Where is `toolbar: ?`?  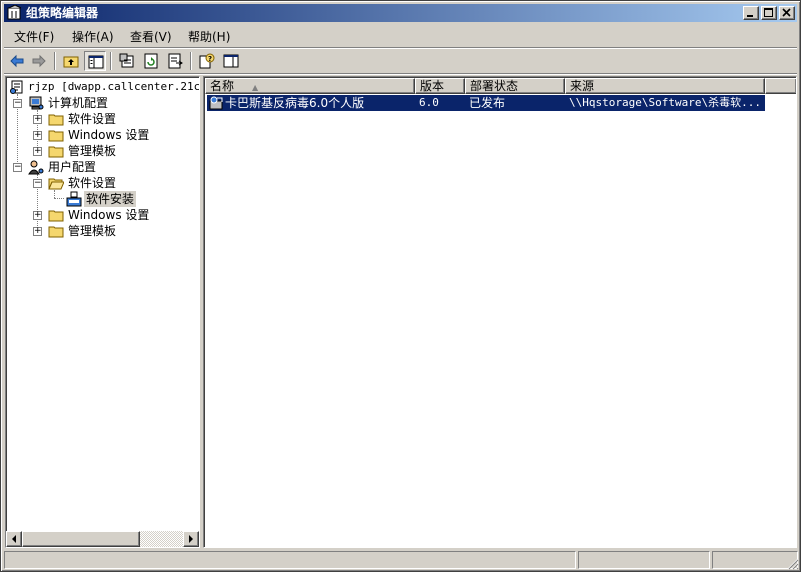 toolbar: ? is located at coordinates (400, 61).